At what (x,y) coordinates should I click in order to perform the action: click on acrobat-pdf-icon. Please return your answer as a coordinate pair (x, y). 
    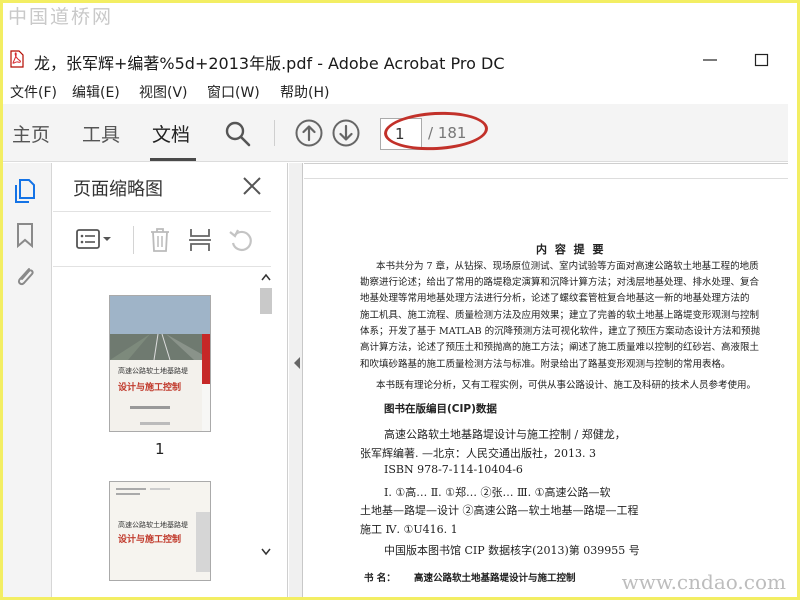
    Looking at the image, I should click on (17, 59).